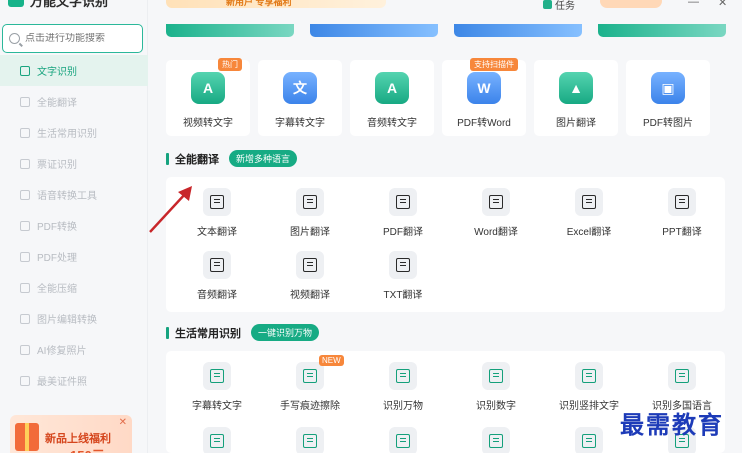 The image size is (742, 453). I want to click on sidebar-item: AI修复照片, so click(74, 349).